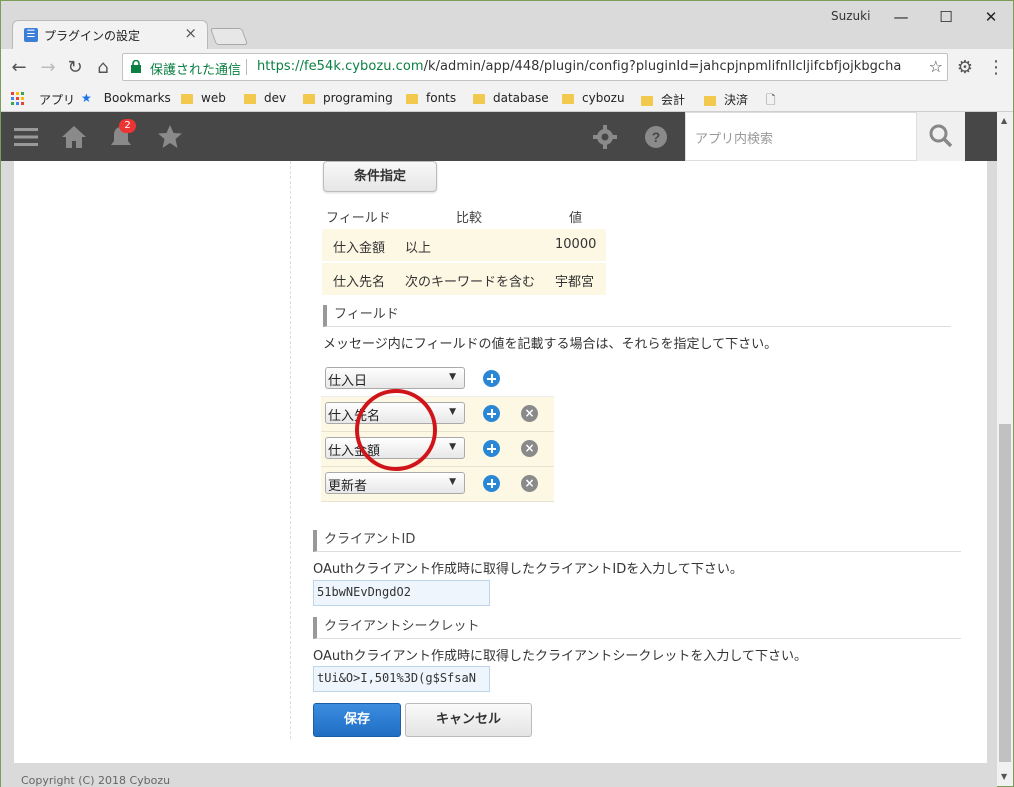  What do you see at coordinates (575, 282) in the screenshot?
I see `condition-value: 宇都宮` at bounding box center [575, 282].